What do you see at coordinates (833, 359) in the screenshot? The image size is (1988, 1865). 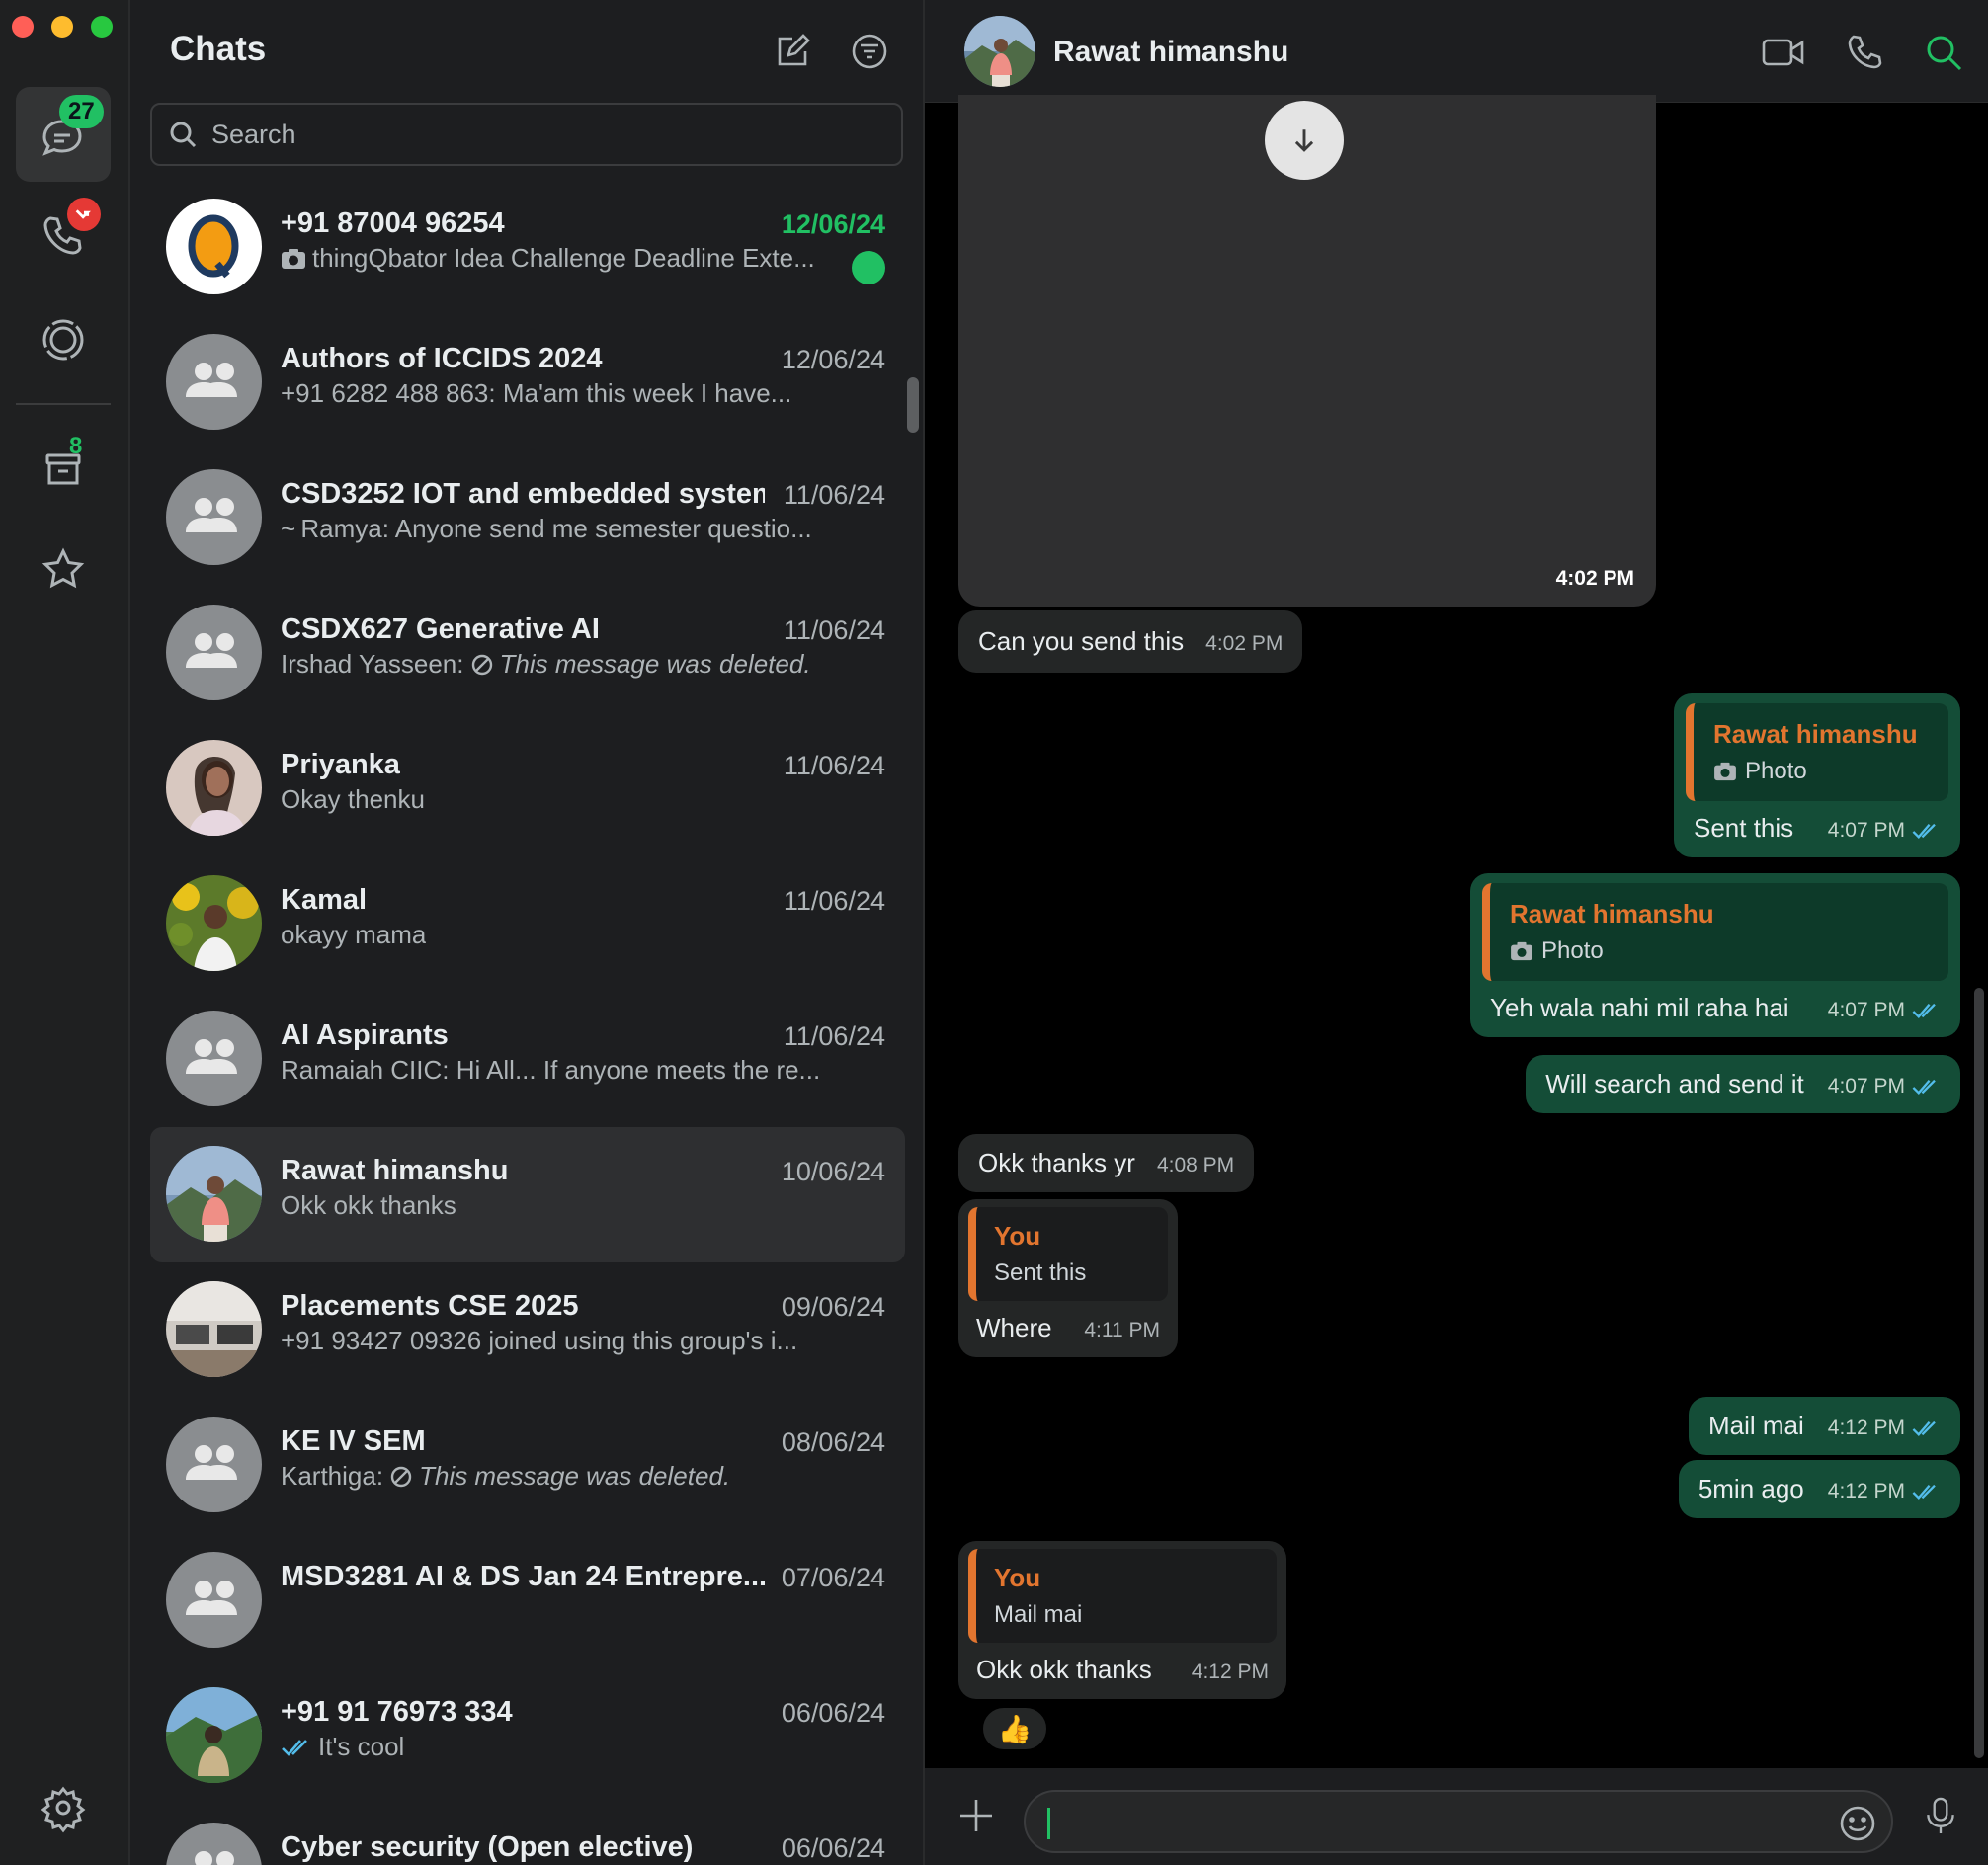 I see `chat-date: 12/06/24` at bounding box center [833, 359].